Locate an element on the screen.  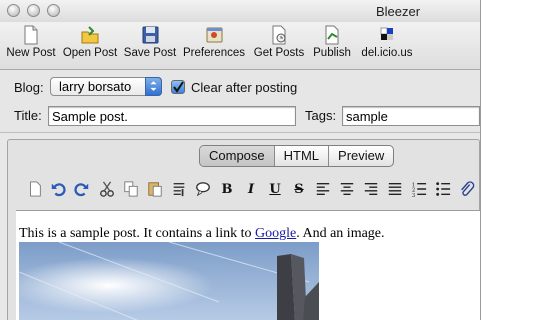
svg-text: 3 is located at coordinates (413, 195).